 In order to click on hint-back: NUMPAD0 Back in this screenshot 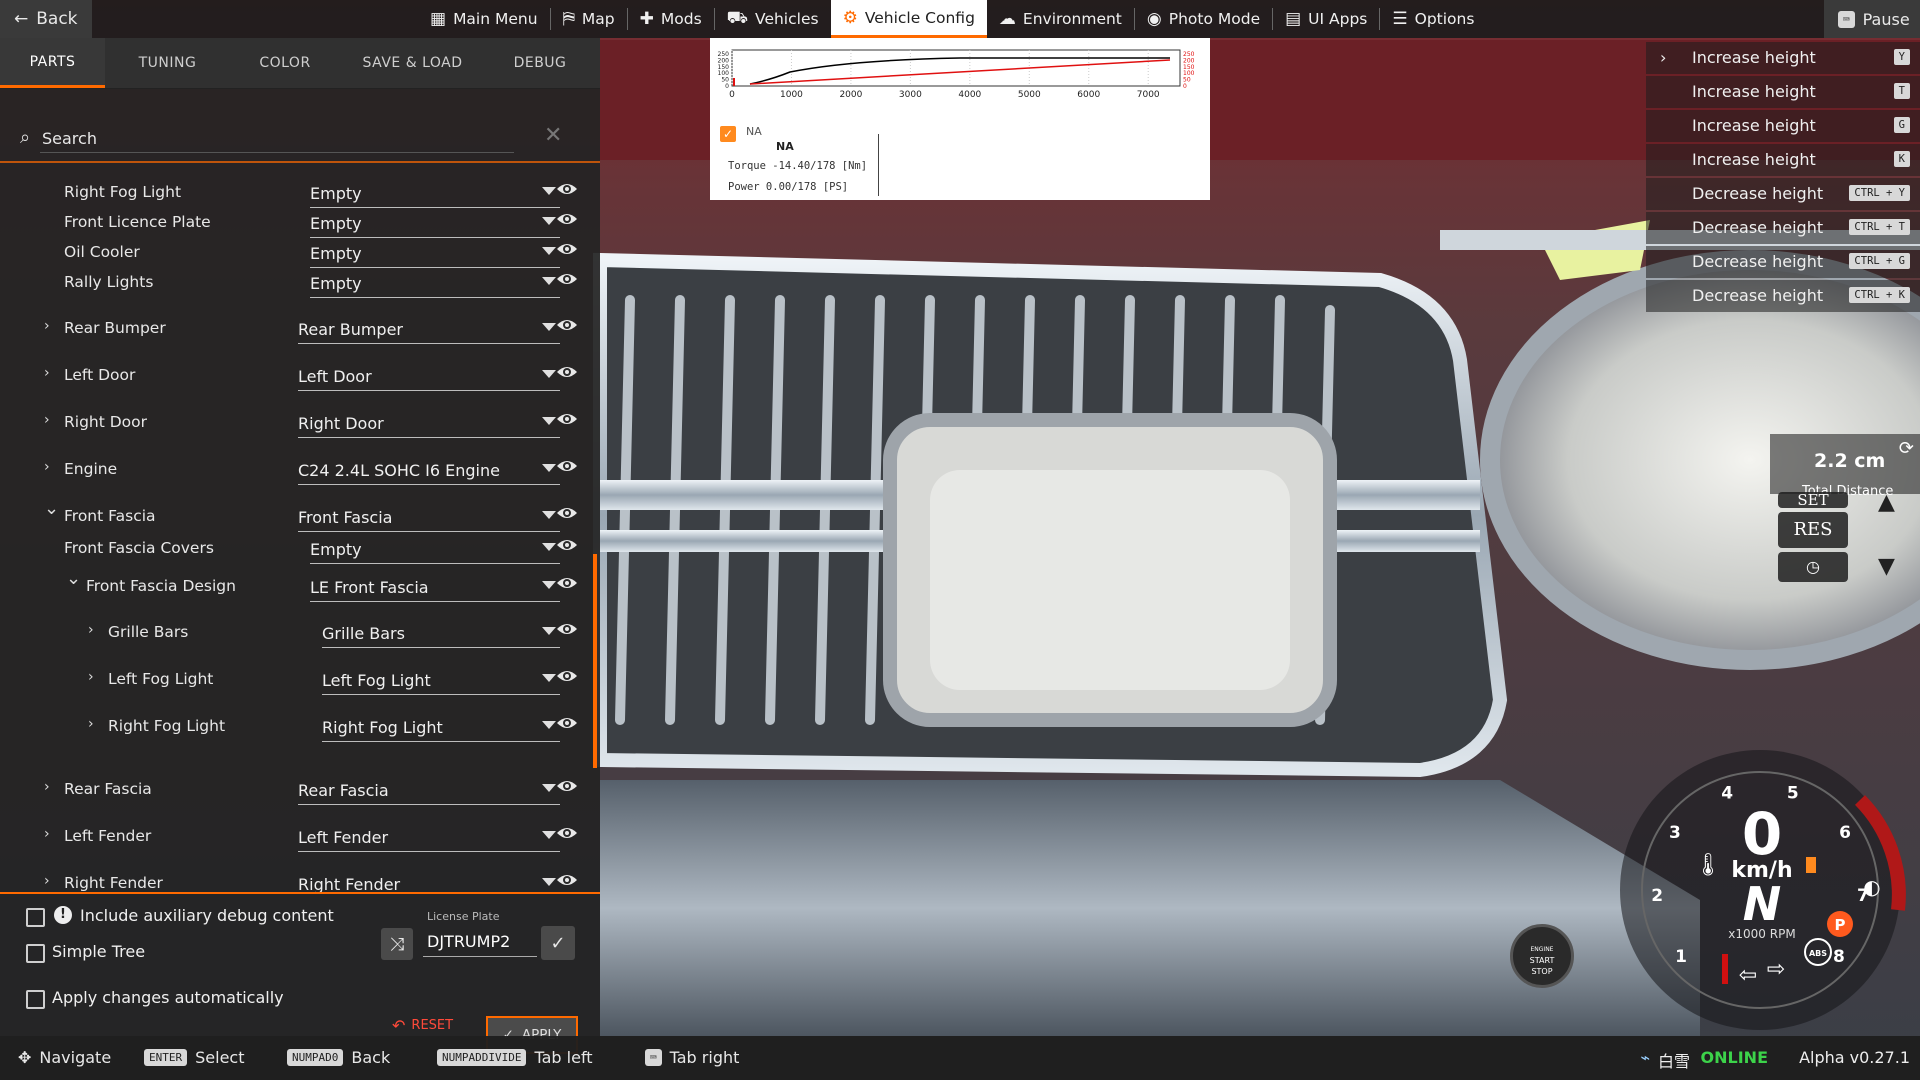, I will do `click(338, 1057)`.